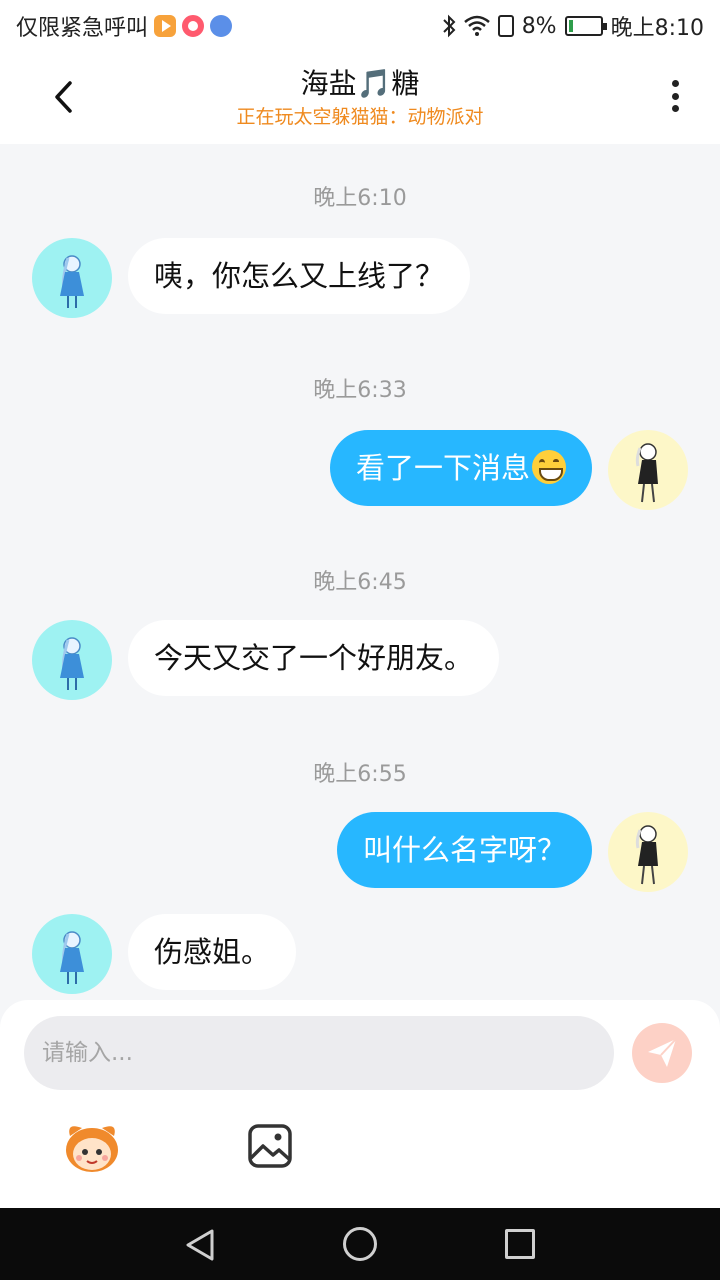 The height and width of the screenshot is (1280, 720). I want to click on battery-level-fill, so click(570, 26).